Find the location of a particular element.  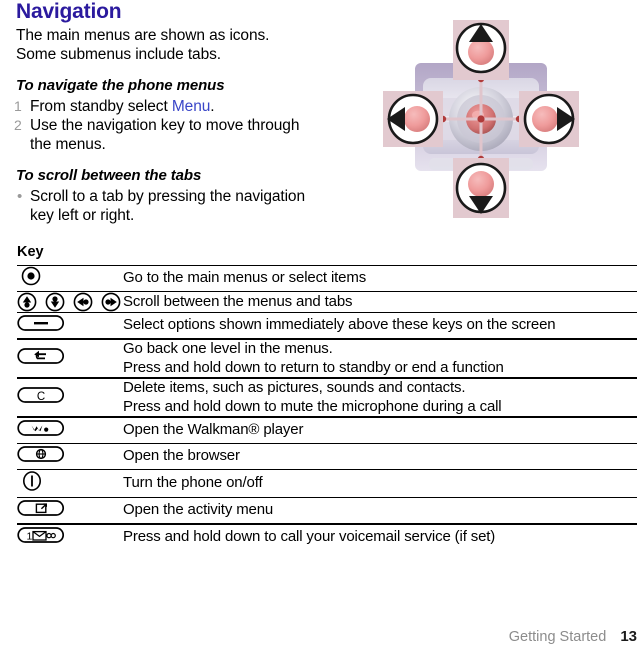

key-nav-up-icon is located at coordinates (27, 302).